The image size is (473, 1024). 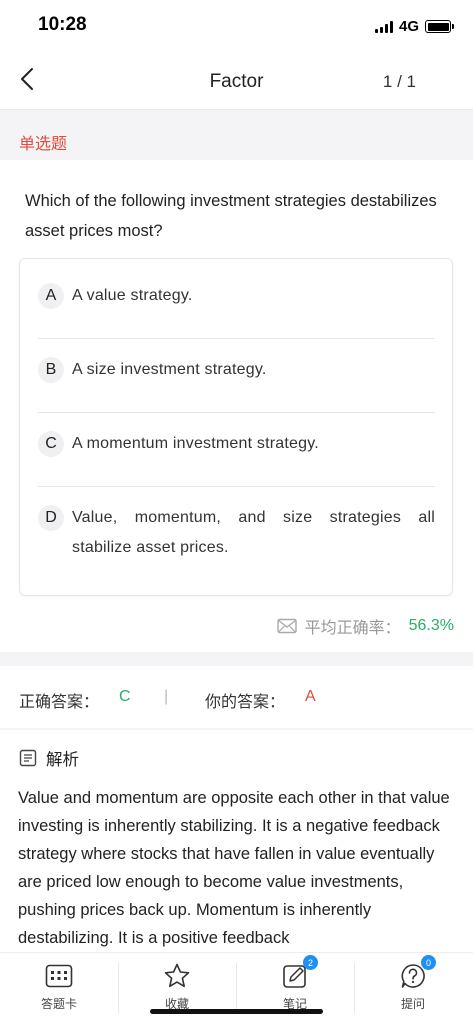 What do you see at coordinates (177, 976) in the screenshot?
I see `star-icon` at bounding box center [177, 976].